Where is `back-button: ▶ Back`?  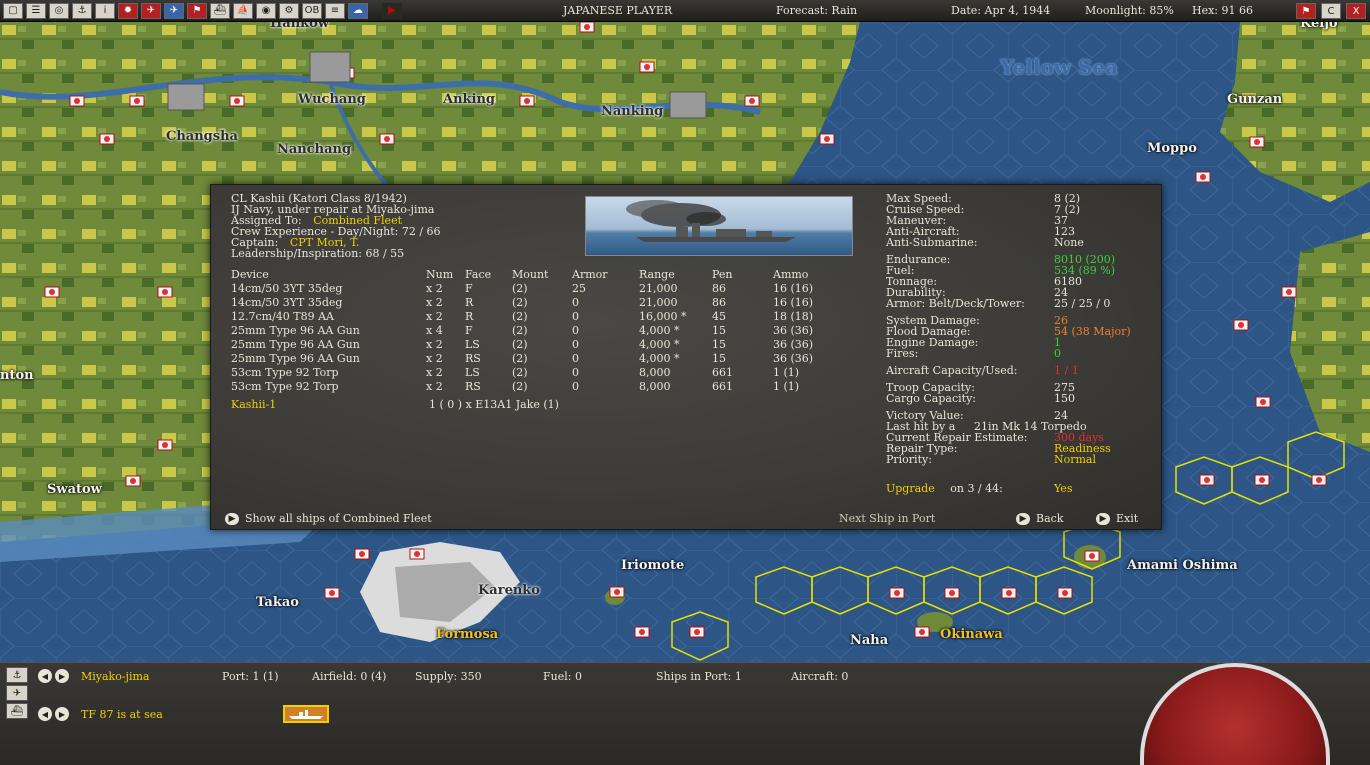 back-button: ▶ Back is located at coordinates (1039, 519).